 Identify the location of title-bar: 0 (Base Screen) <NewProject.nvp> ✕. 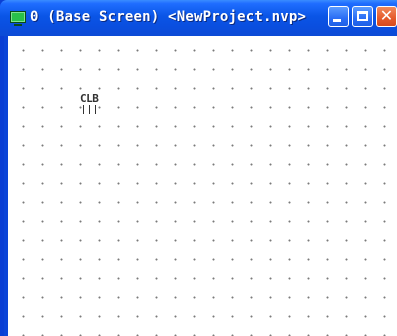
(198, 18).